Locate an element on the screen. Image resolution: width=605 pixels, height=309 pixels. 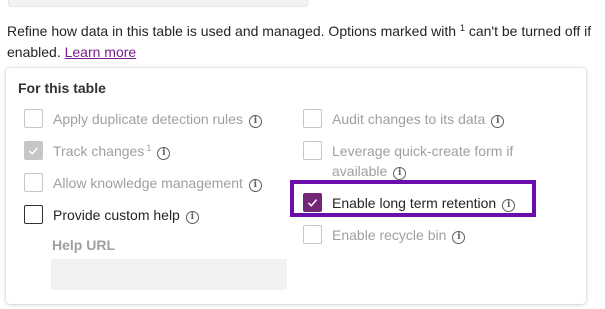
section-title: For this table is located at coordinates (62, 88).